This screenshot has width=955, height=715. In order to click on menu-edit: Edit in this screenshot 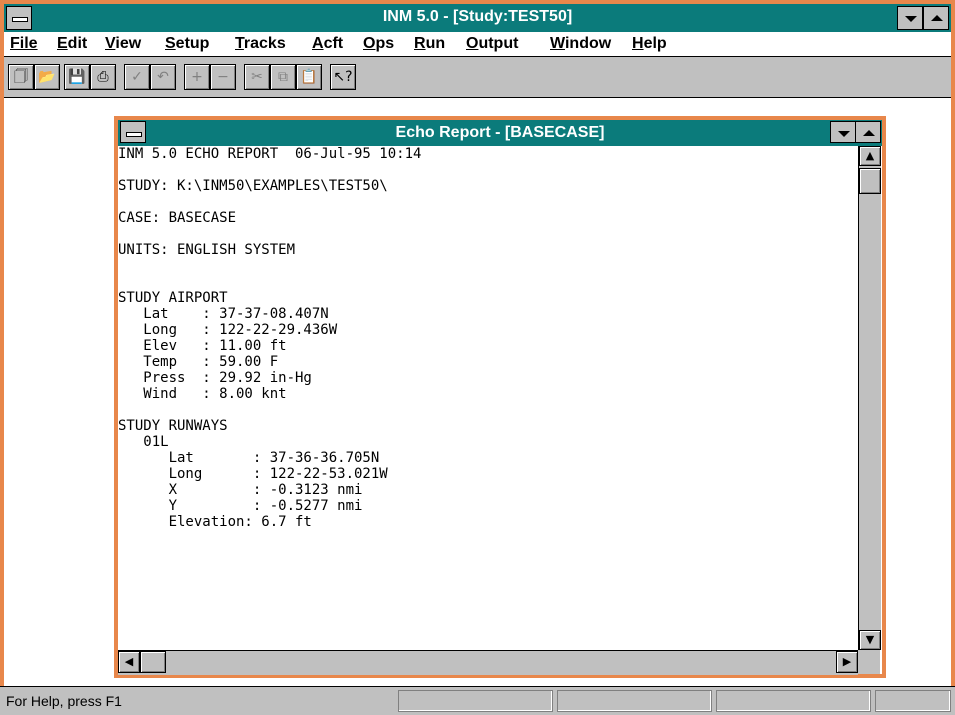, I will do `click(72, 44)`.